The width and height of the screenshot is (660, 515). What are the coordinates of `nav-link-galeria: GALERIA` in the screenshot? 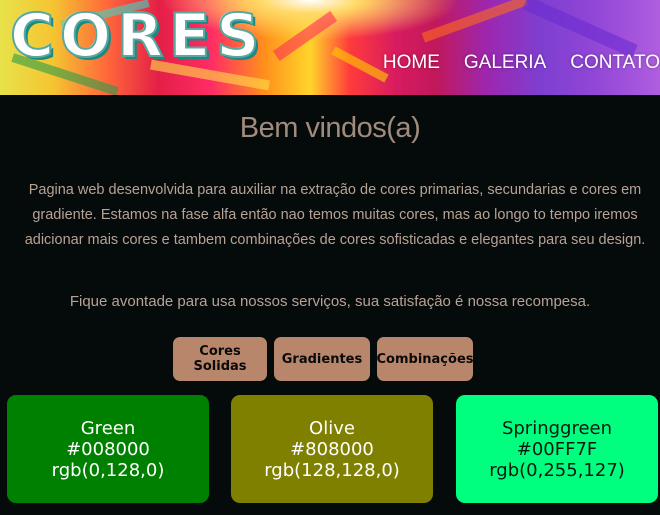 It's located at (505, 63).